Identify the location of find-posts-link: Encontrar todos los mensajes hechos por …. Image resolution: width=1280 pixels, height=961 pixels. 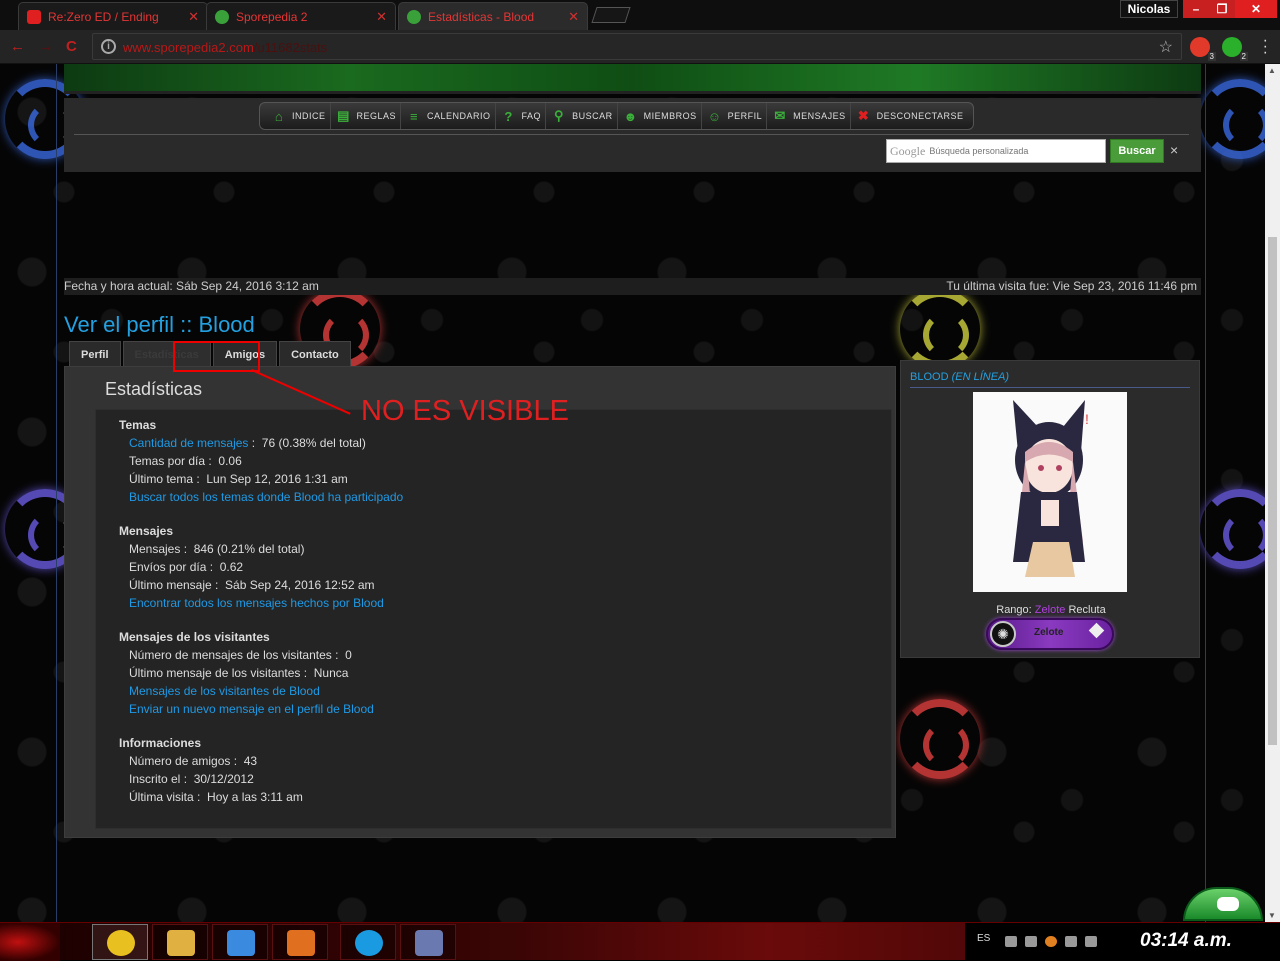
(256, 603).